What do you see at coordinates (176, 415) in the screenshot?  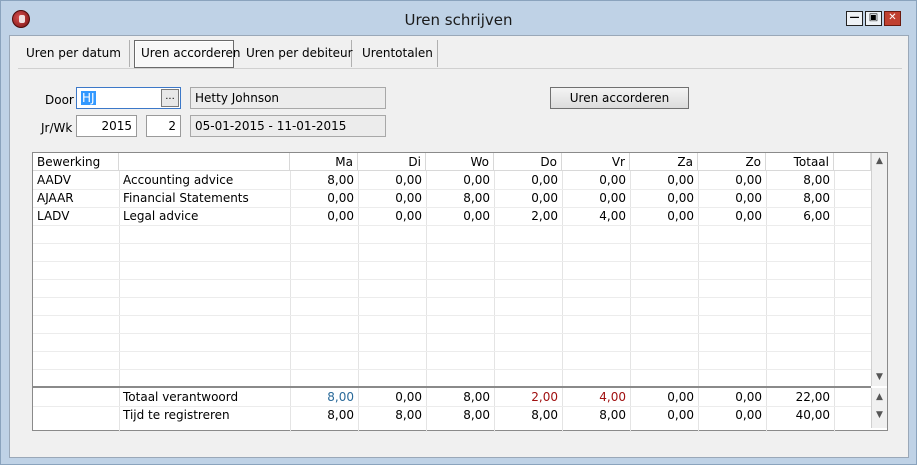 I see `summary-label: Tijd te registreren` at bounding box center [176, 415].